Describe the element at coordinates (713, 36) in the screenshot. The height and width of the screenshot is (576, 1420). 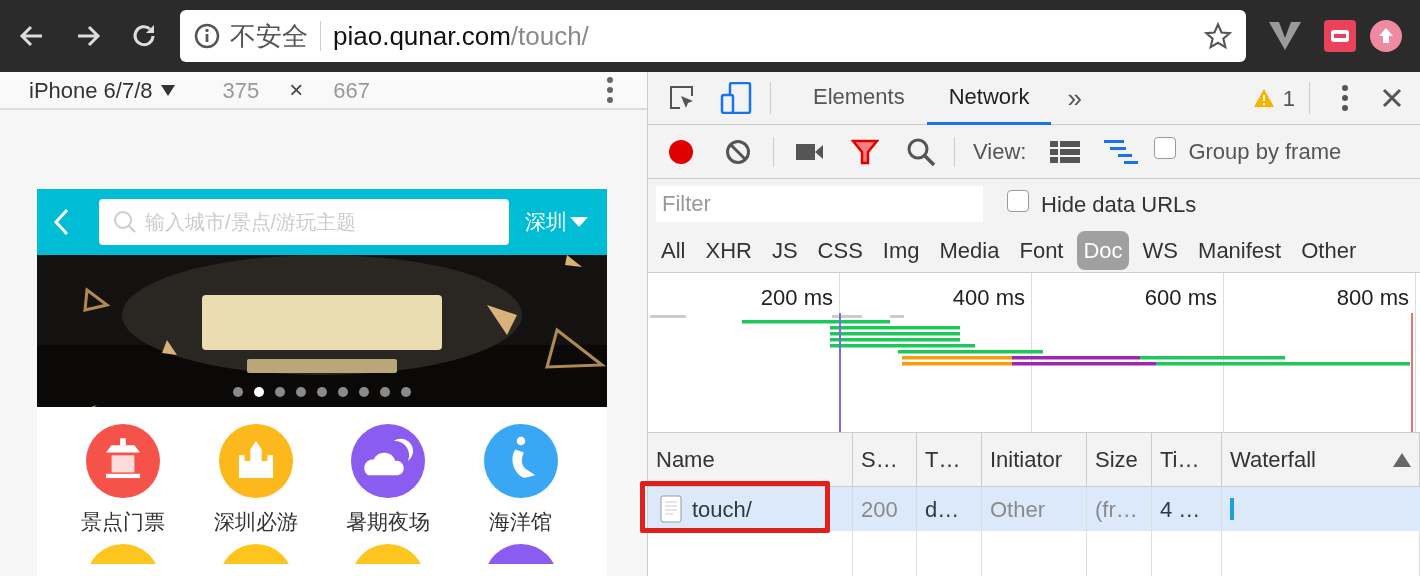
I see `address-bar: 不安全 piao.qunar.com/touch/` at that location.